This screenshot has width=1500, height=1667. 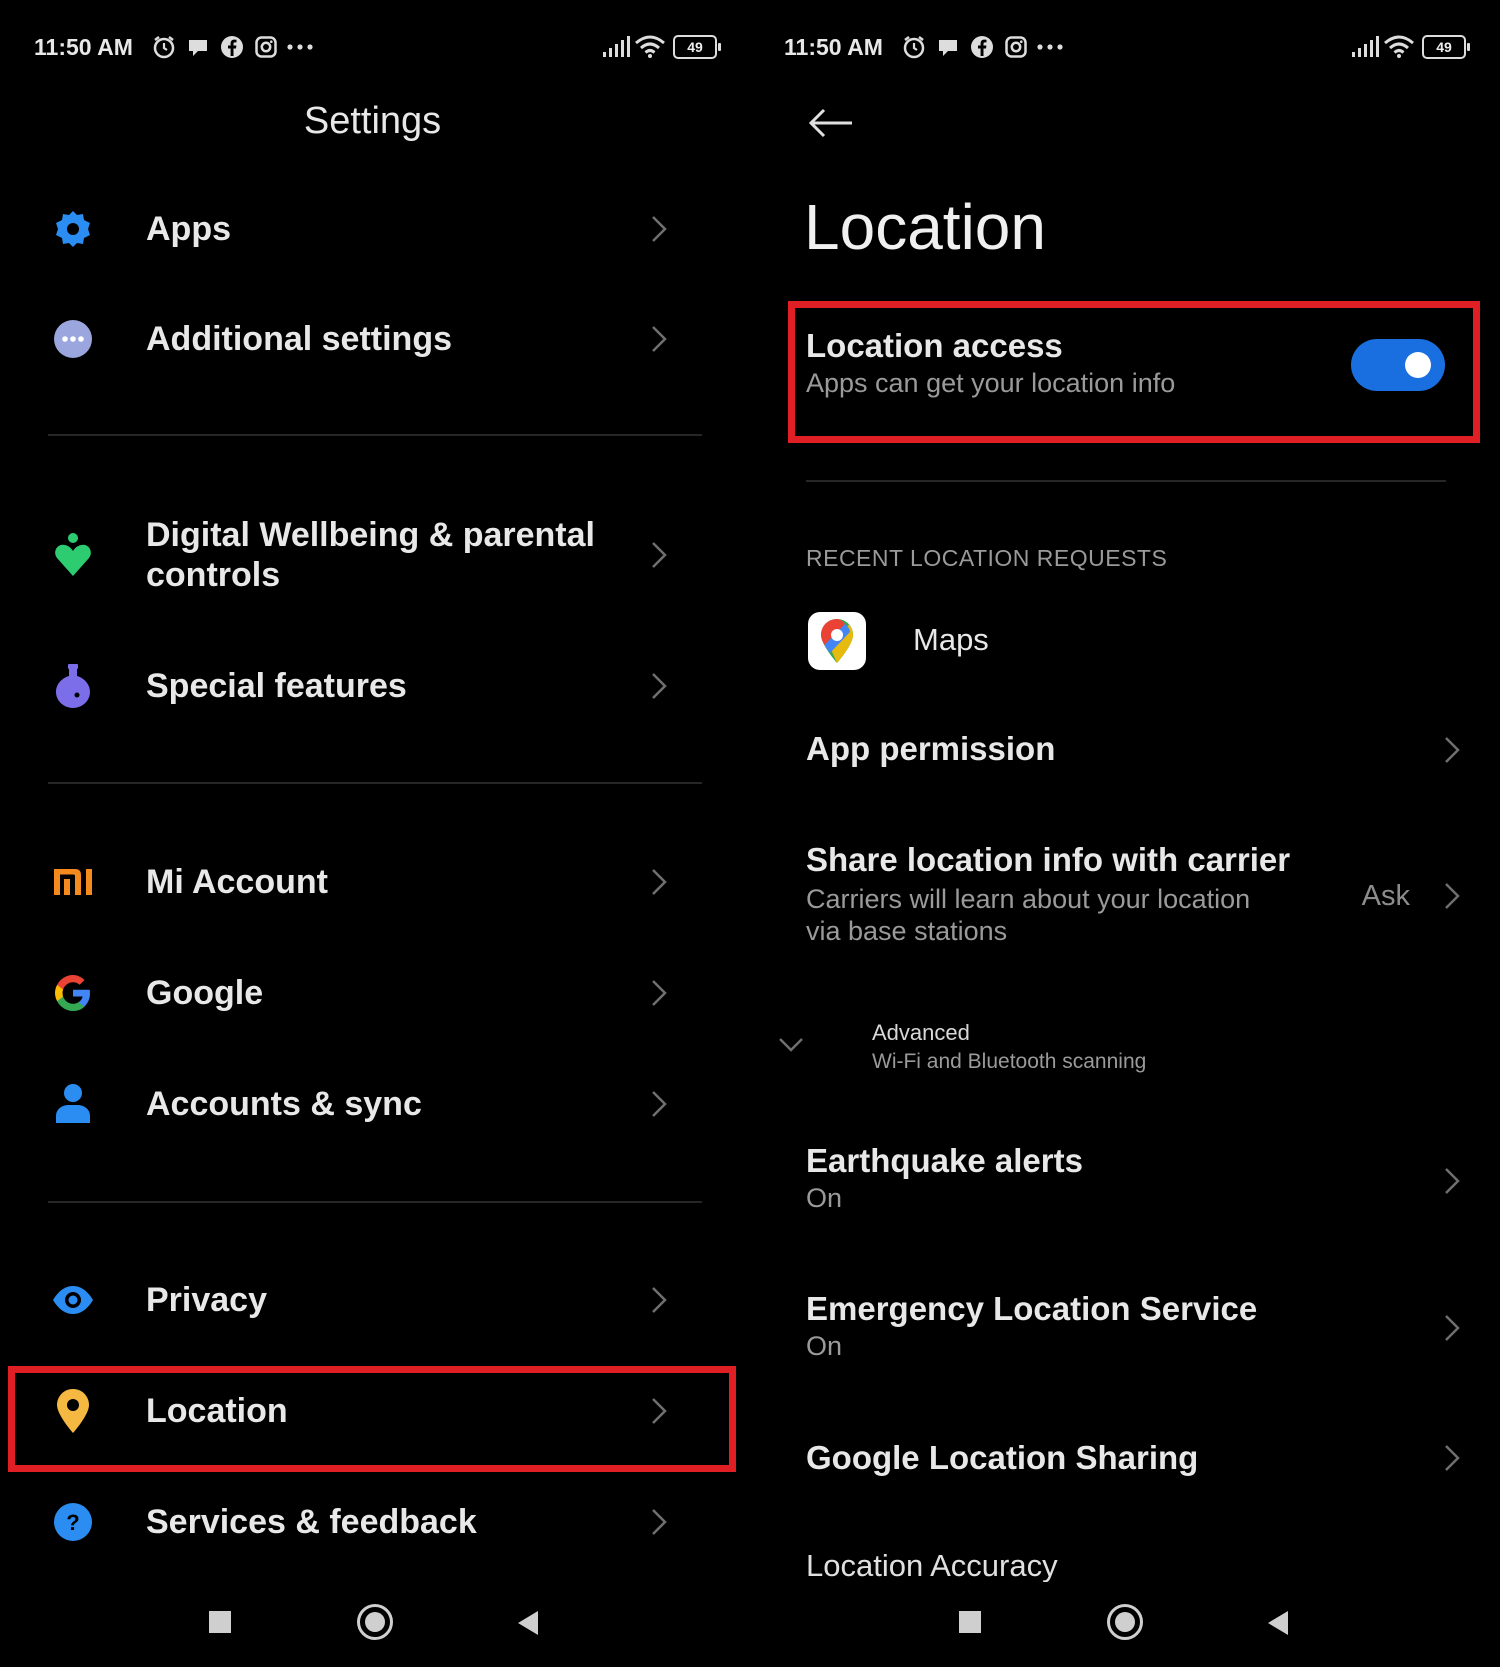 What do you see at coordinates (791, 1045) in the screenshot?
I see `chevron-down-icon` at bounding box center [791, 1045].